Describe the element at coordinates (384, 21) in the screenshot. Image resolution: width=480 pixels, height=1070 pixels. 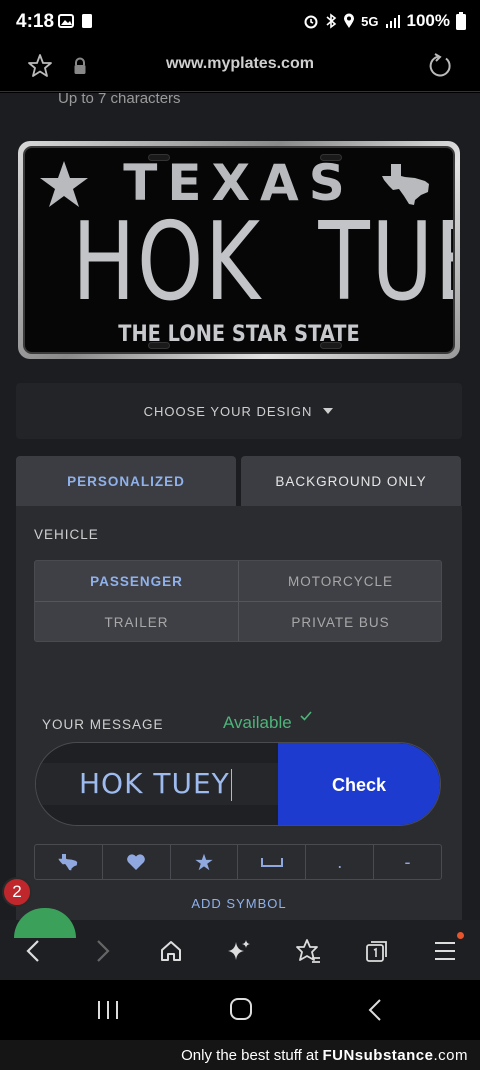
I see `status-right: 5G 100%` at that location.